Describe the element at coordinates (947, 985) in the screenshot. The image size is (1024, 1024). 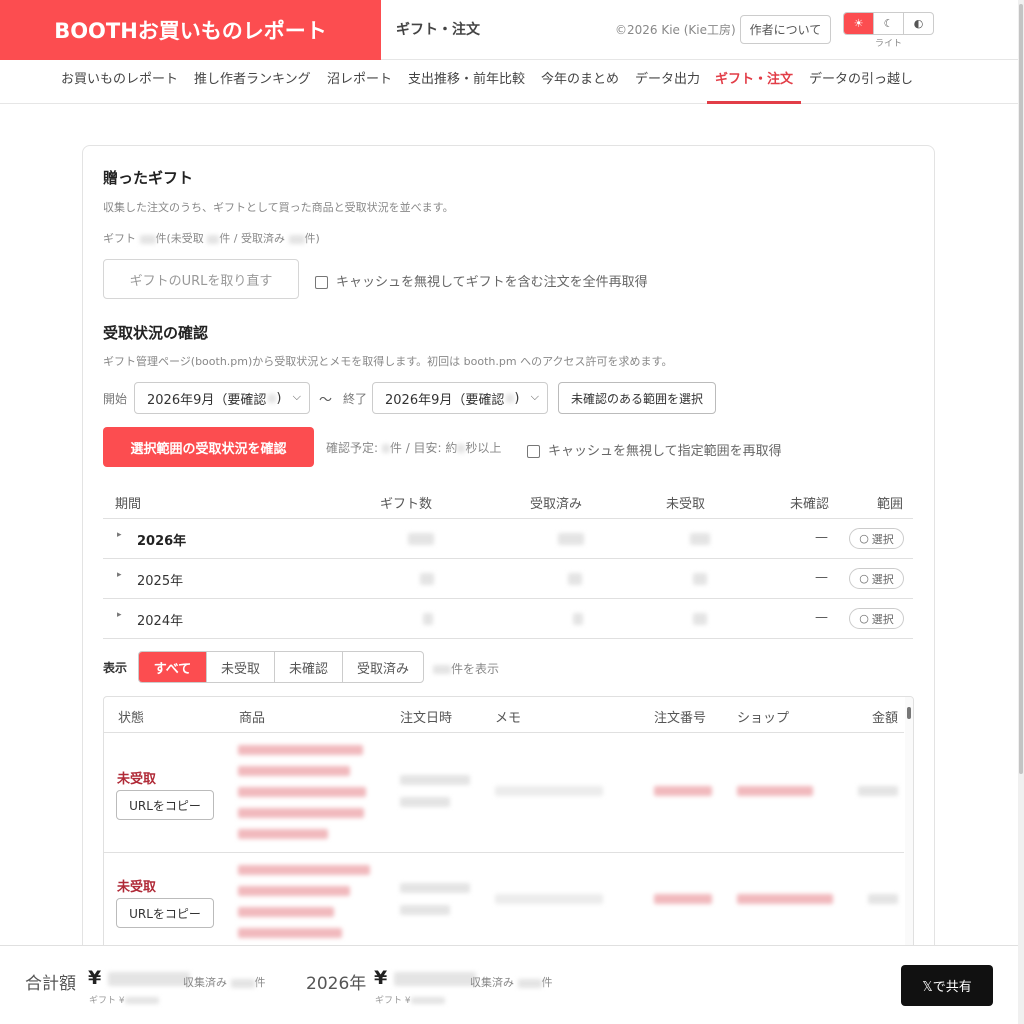
I see `share-on-x-button: 𝕏で共有` at that location.